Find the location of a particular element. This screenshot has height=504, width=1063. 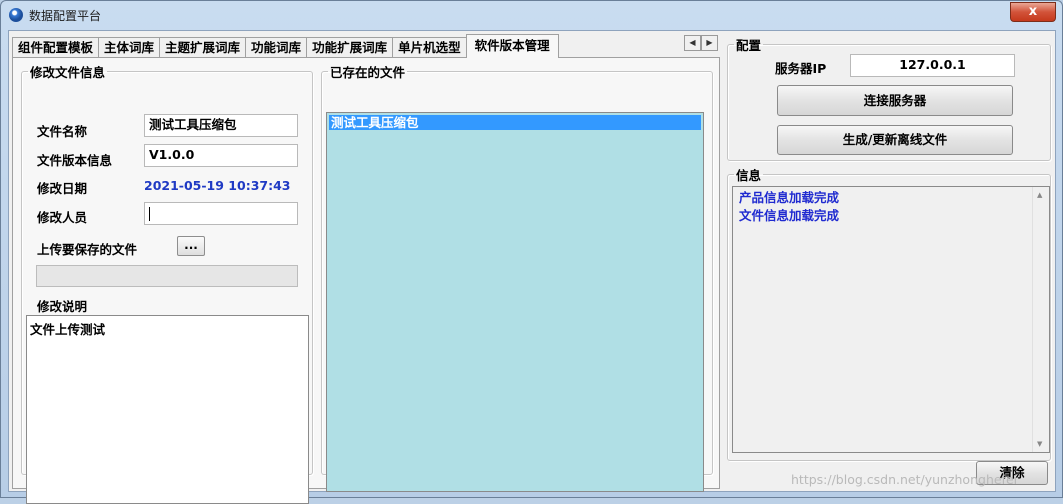

server-ip-field: 127.0.0.1 is located at coordinates (932, 65).